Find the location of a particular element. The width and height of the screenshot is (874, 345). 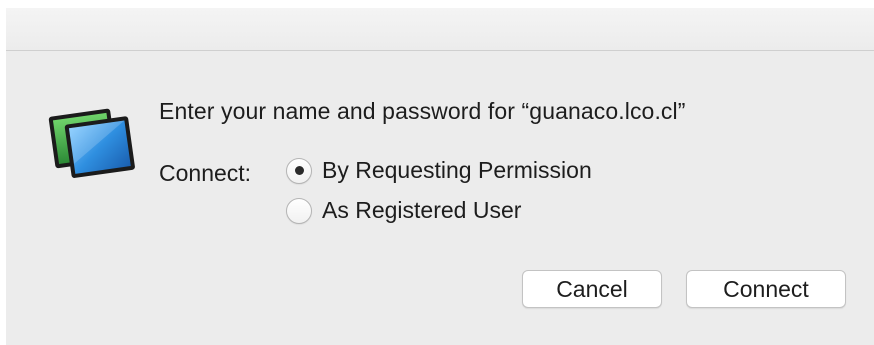

connect-button: Connect is located at coordinates (766, 289).